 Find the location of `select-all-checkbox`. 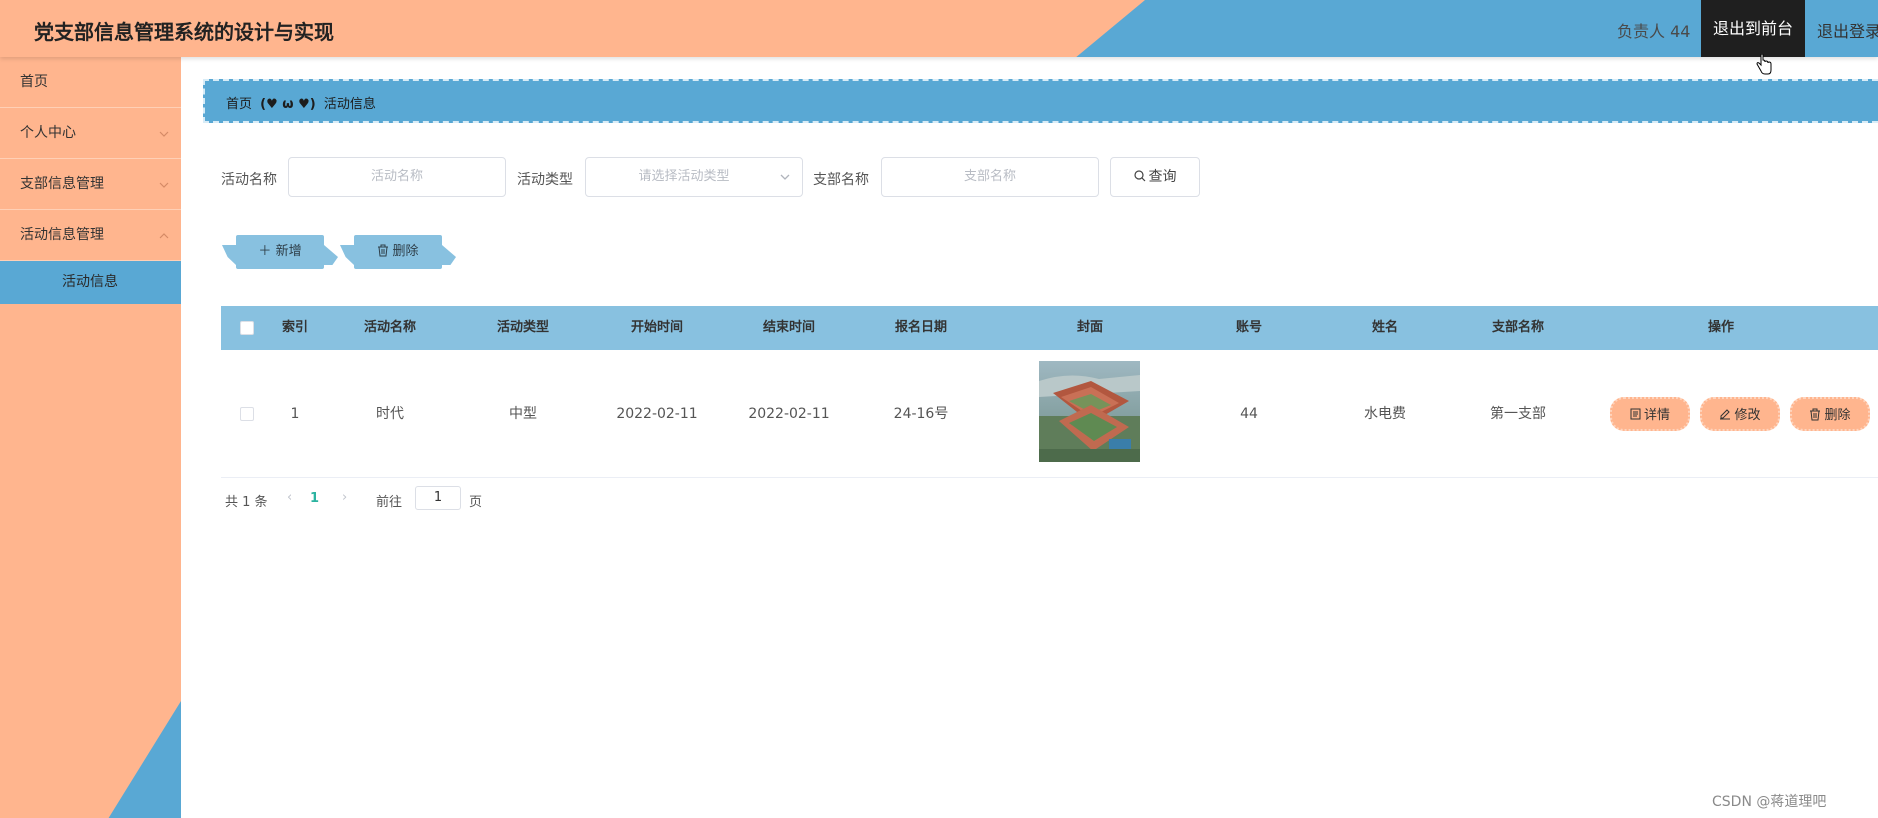

select-all-checkbox is located at coordinates (247, 328).